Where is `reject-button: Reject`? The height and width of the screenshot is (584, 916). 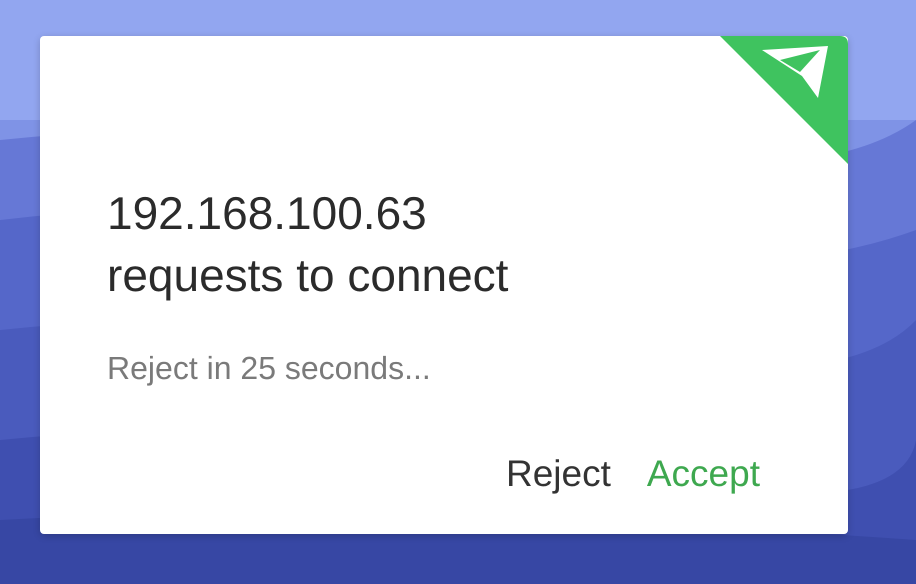
reject-button: Reject is located at coordinates (558, 474).